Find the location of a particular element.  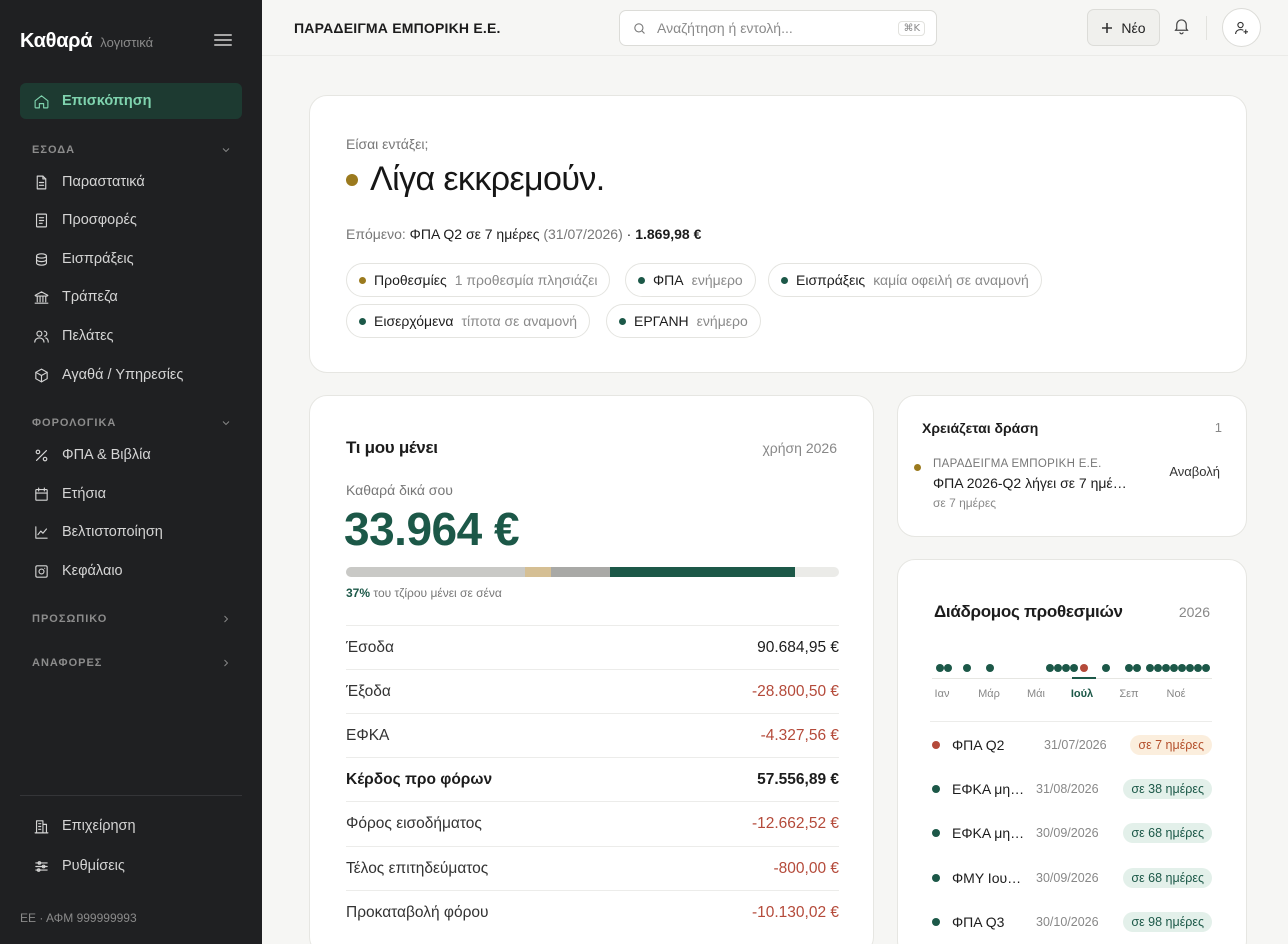

month-label: Νοέ is located at coordinates (1176, 694).